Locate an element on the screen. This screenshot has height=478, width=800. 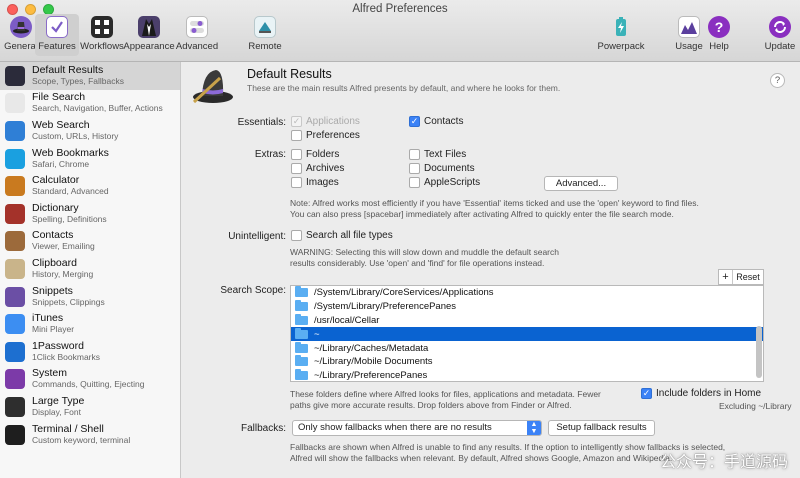
toolbar-remote: Remote is located at coordinates (265, 34).